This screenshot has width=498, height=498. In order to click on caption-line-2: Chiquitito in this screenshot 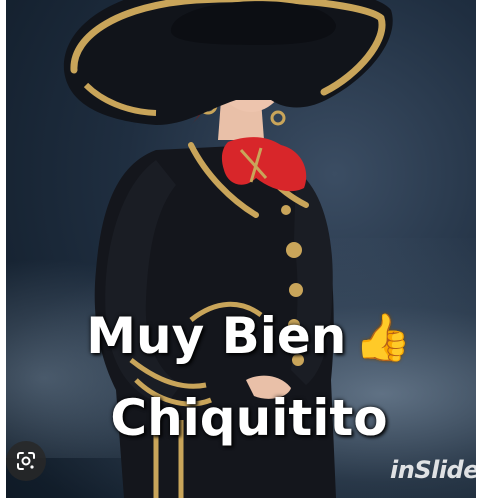, I will do `click(249, 418)`.